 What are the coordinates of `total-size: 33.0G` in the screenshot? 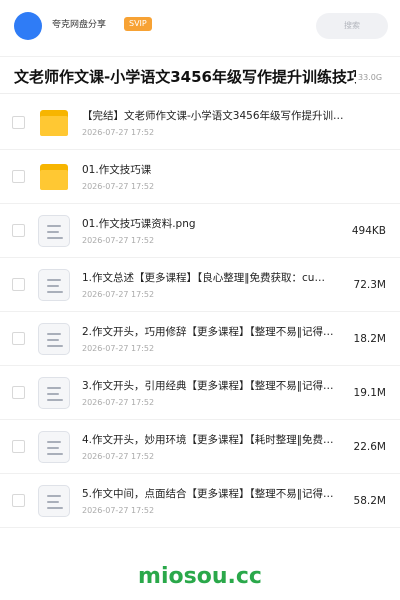 It's located at (370, 77).